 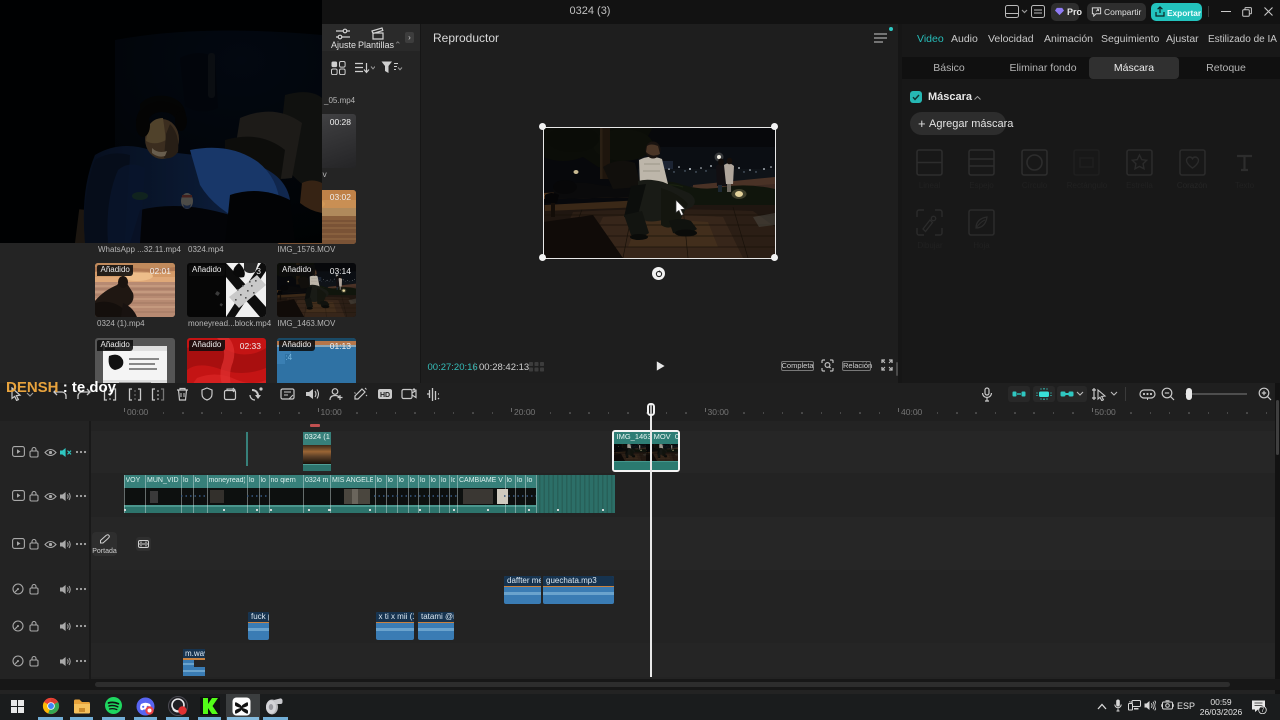 I want to click on svg-text: 5G, so click(x=1131, y=702).